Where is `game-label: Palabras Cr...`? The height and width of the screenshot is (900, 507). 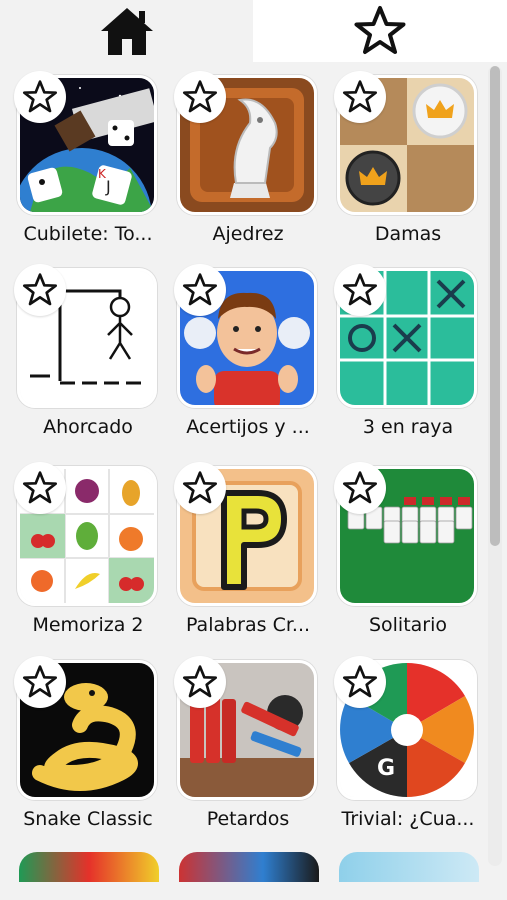 game-label: Palabras Cr... is located at coordinates (248, 625).